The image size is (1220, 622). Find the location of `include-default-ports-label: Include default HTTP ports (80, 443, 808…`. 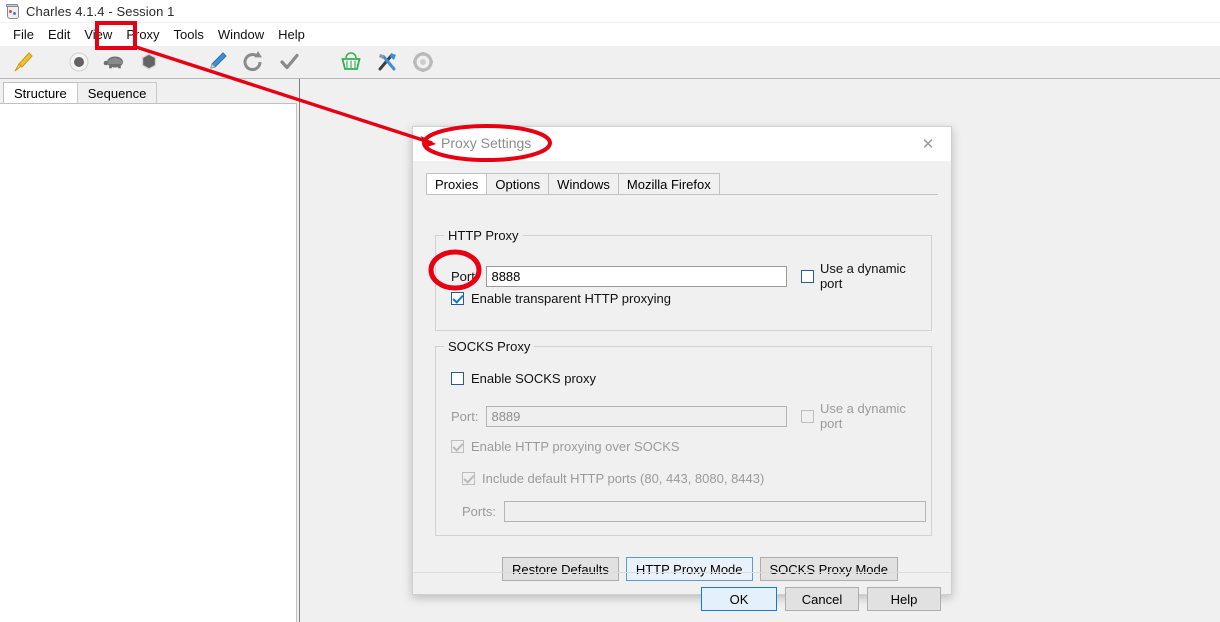

include-default-ports-label: Include default HTTP ports (80, 443, 808… is located at coordinates (623, 478).